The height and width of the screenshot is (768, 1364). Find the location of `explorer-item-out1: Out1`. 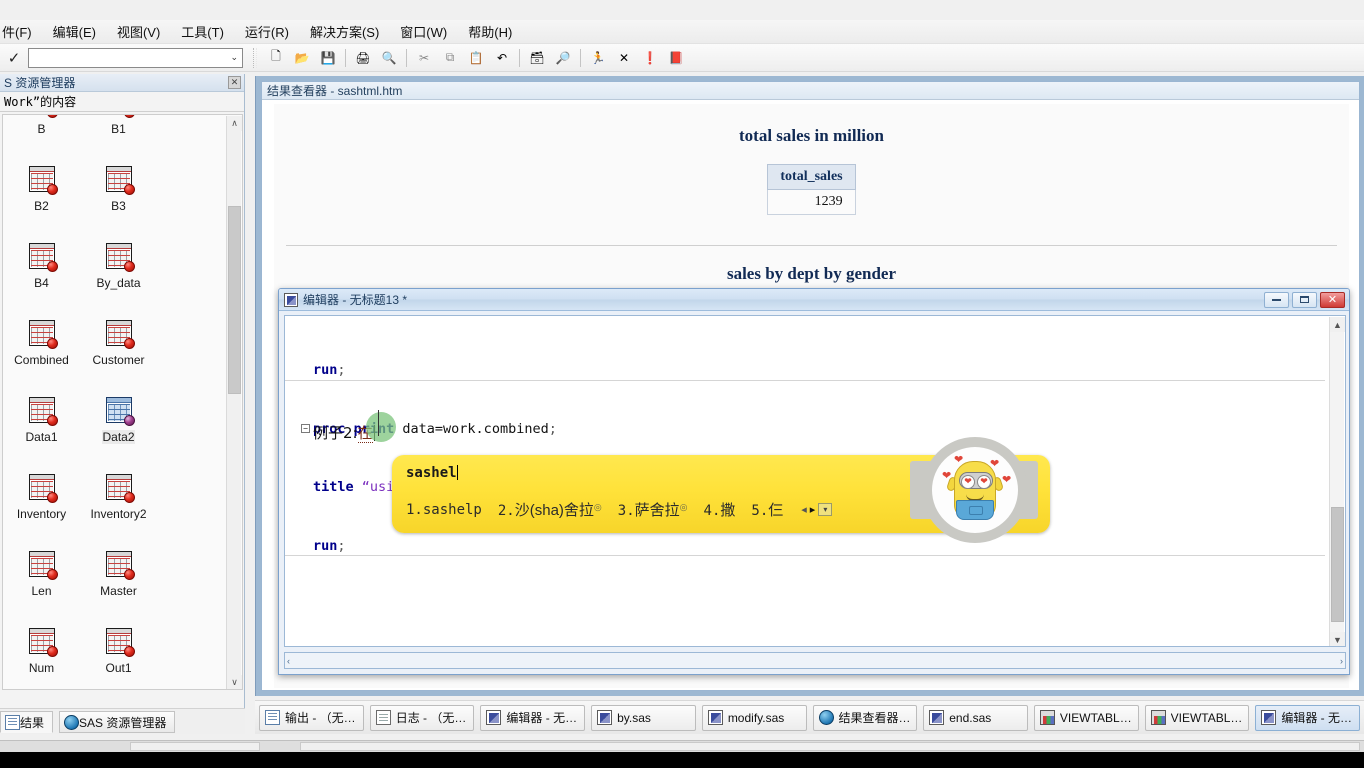

explorer-item-out1: Out1 is located at coordinates (118, 654).